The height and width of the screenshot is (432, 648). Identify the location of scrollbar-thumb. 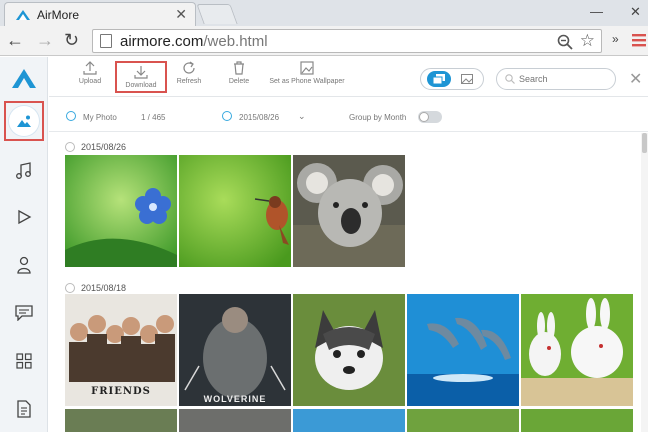
(644, 143).